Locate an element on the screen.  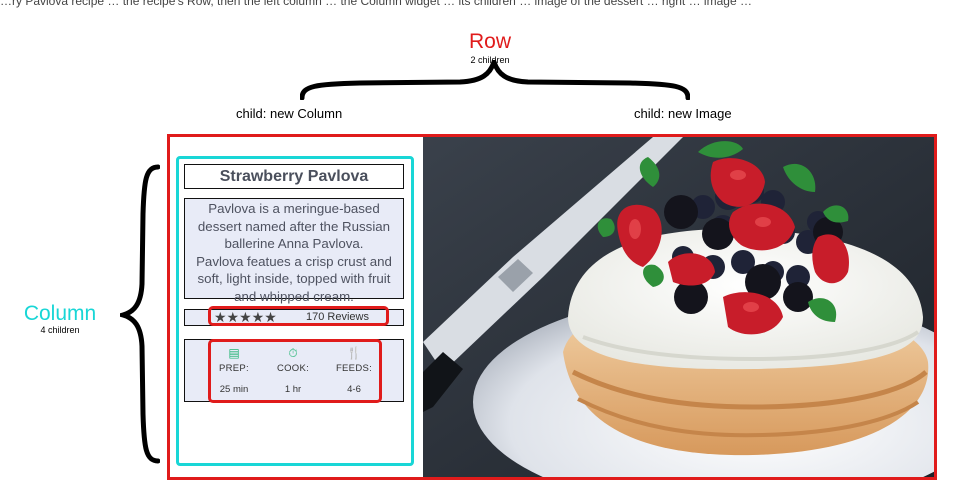
rating-highlight-box is located at coordinates (298, 316).